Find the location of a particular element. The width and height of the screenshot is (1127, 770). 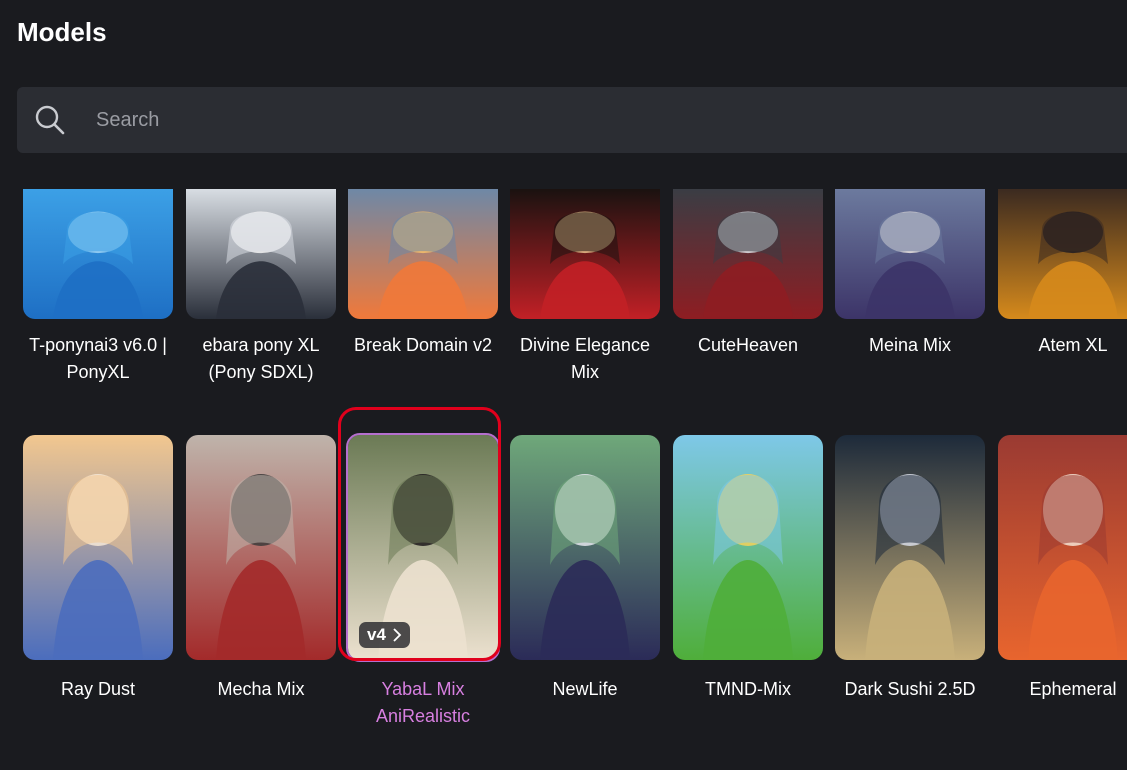

model-name: T-ponynai3 v6.0 | PonyXL is located at coordinates (98, 358).